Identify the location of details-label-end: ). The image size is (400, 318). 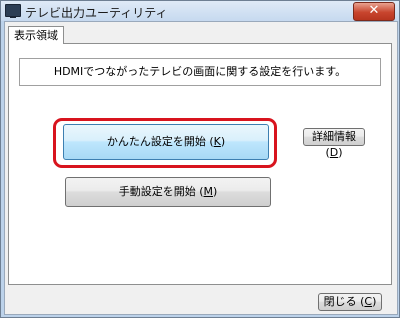
(340, 152).